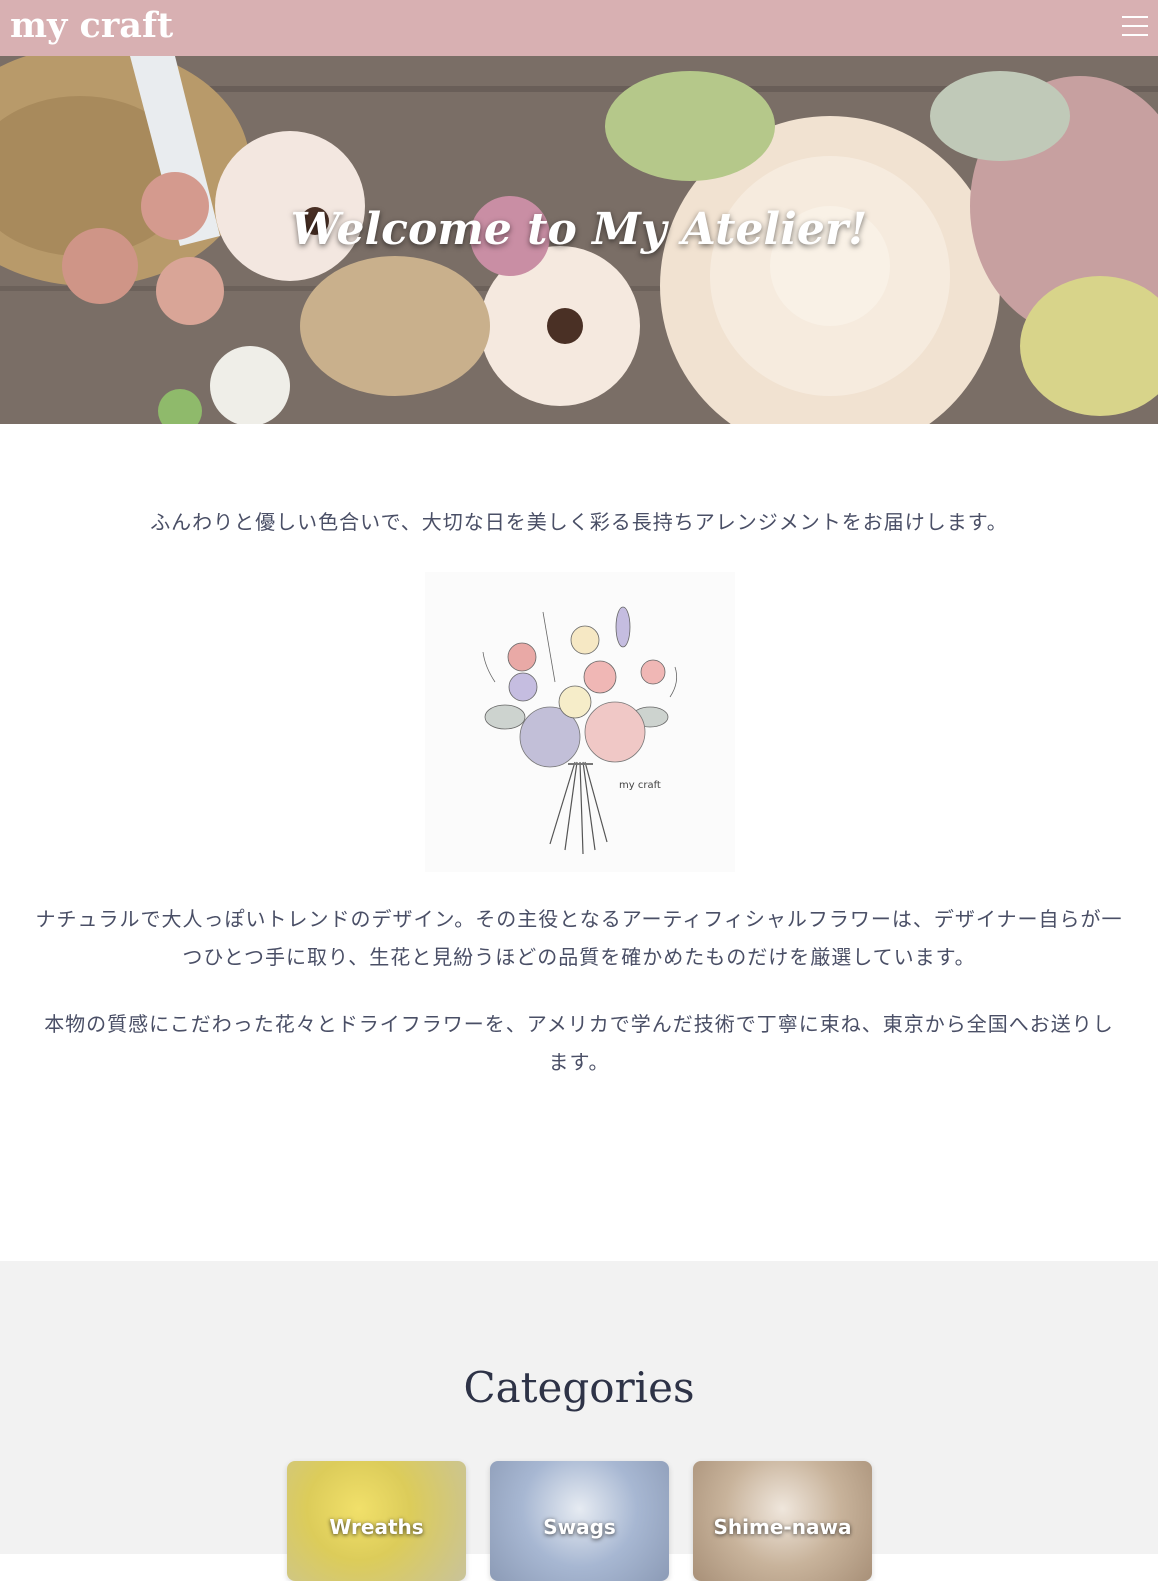 The height and width of the screenshot is (1581, 1158). I want to click on site-header: my craft, so click(579, 28).